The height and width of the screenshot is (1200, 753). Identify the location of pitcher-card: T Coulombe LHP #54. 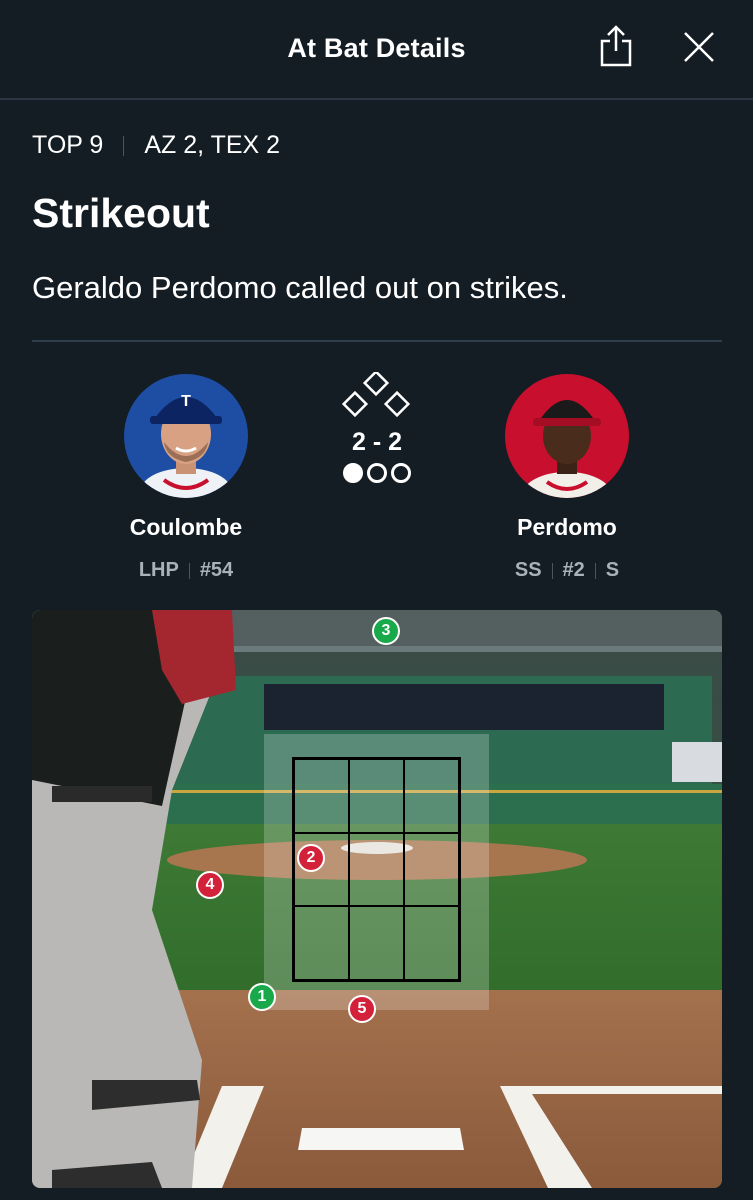
(186, 478).